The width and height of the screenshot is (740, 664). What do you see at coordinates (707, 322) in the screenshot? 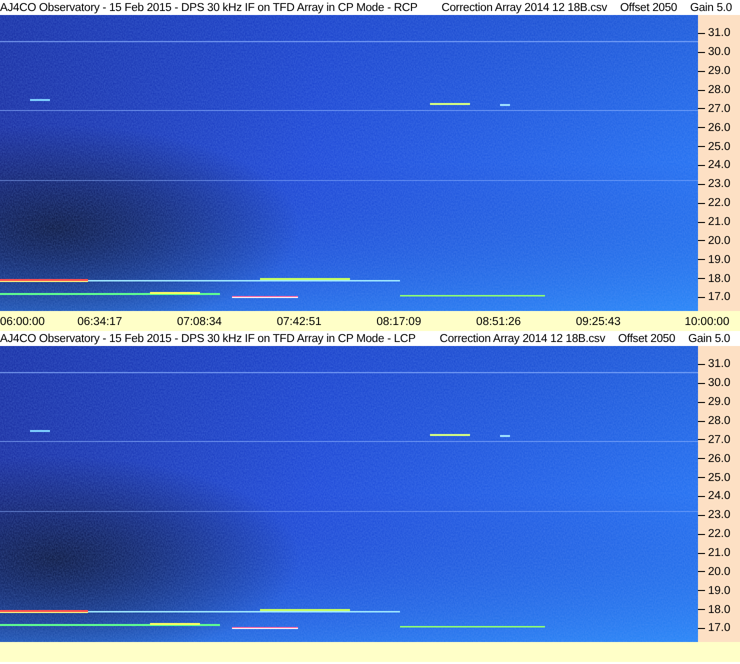
I see `axis-label: 10:00:00` at bounding box center [707, 322].